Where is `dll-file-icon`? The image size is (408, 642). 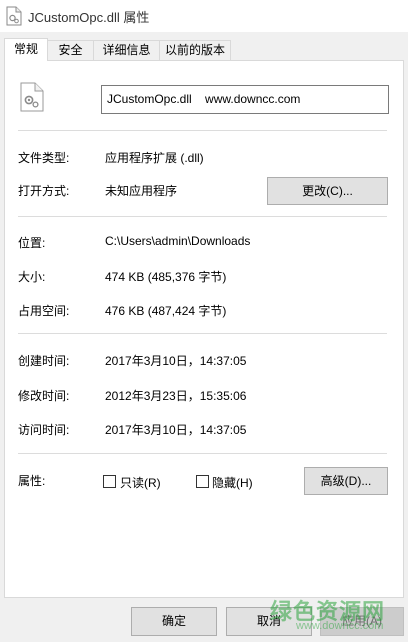
dll-file-icon is located at coordinates (14, 16).